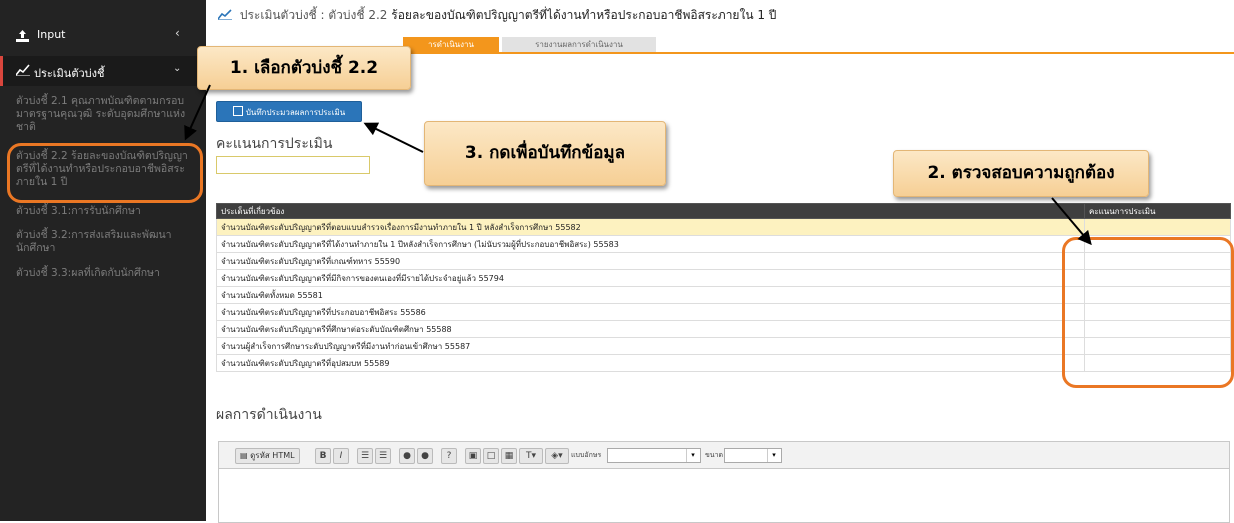  Describe the element at coordinates (654, 455) in the screenshot. I see `font-select: ▾` at that location.